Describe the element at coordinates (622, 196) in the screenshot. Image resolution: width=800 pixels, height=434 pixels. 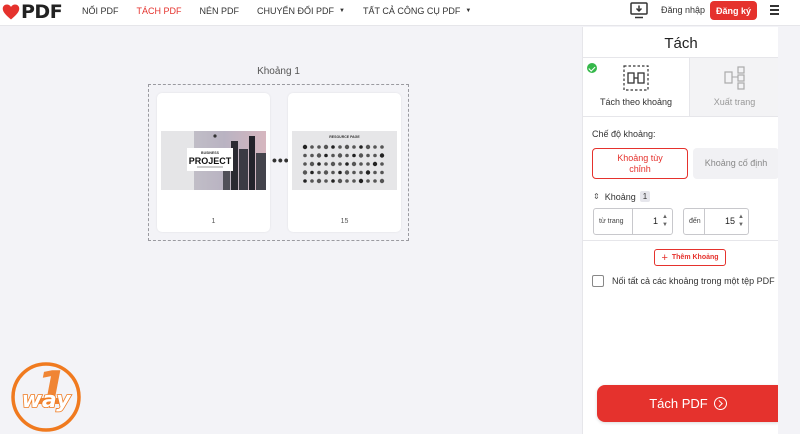
I see `range-header: ⇕ Khoảng 1` at that location.